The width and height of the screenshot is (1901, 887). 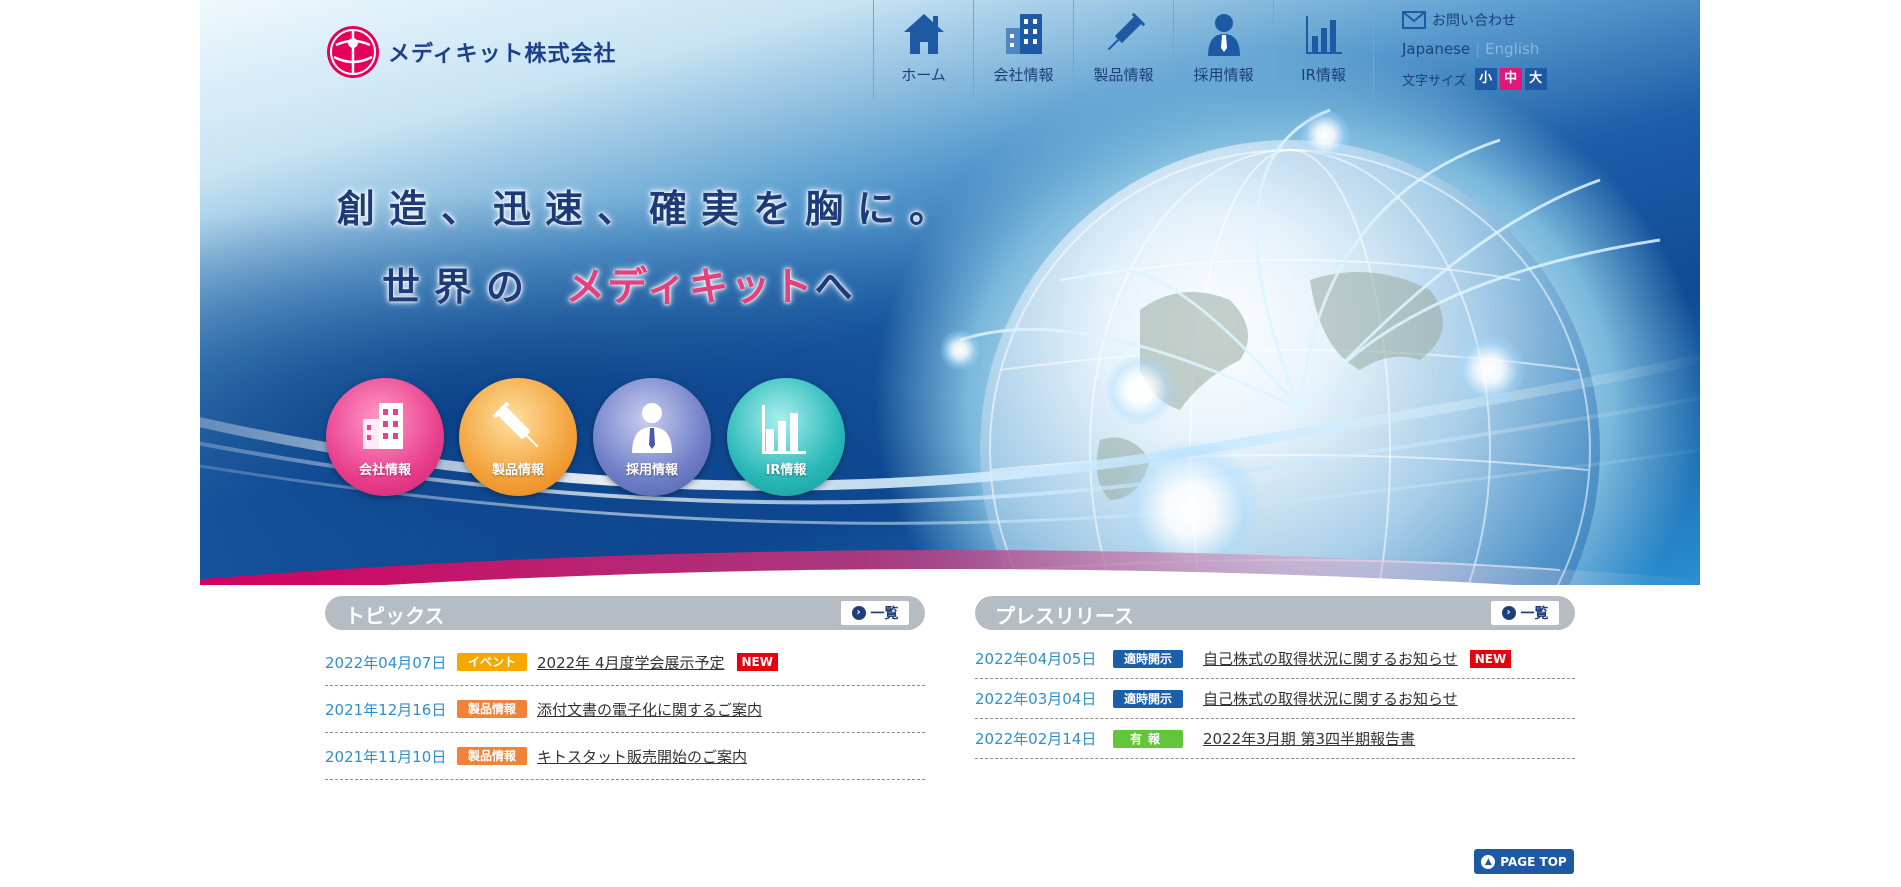 I want to click on home-icon, so click(x=923, y=34).